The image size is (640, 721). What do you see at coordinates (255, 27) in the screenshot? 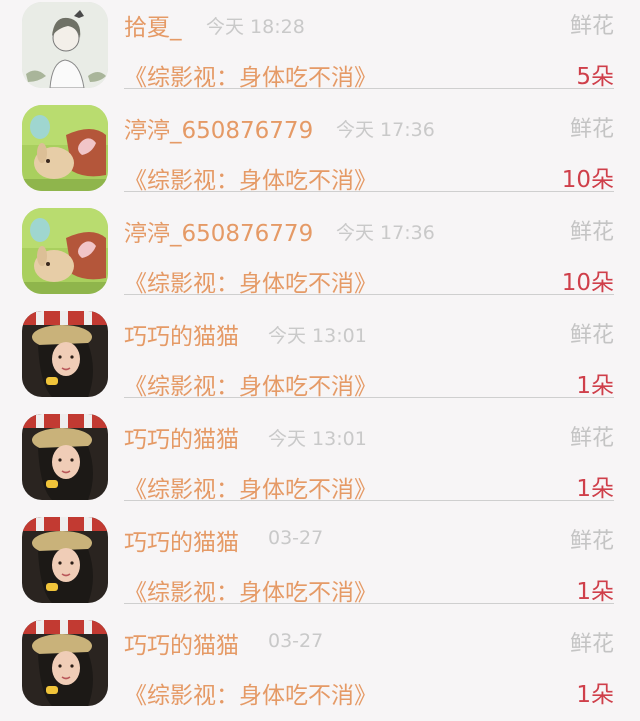
I see `timestamp: 今天 18:28` at bounding box center [255, 27].